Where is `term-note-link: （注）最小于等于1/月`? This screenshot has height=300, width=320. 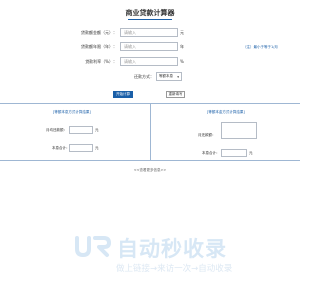
term-note-link: （注）最小于等于1/月 is located at coordinates (260, 47).